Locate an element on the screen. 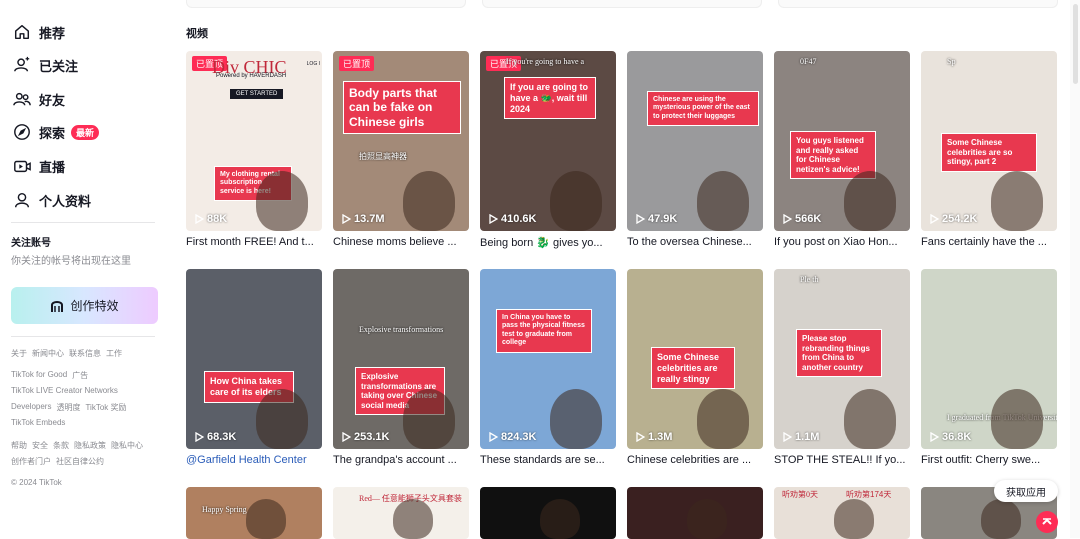 This screenshot has width=1080, height=539. footer-link: 工作 is located at coordinates (114, 353).